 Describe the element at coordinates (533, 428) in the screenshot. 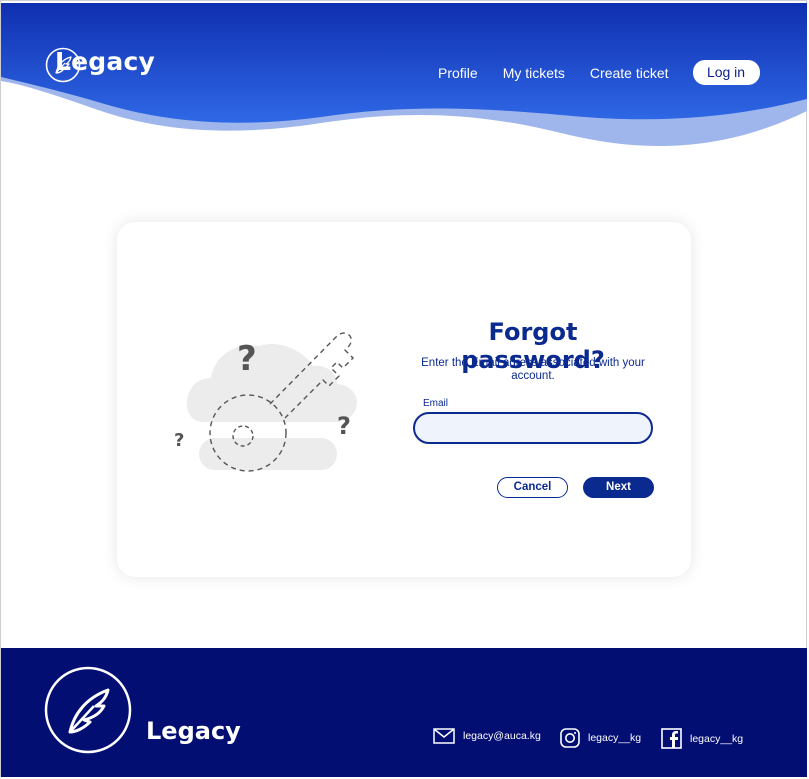

I see `email-field` at that location.